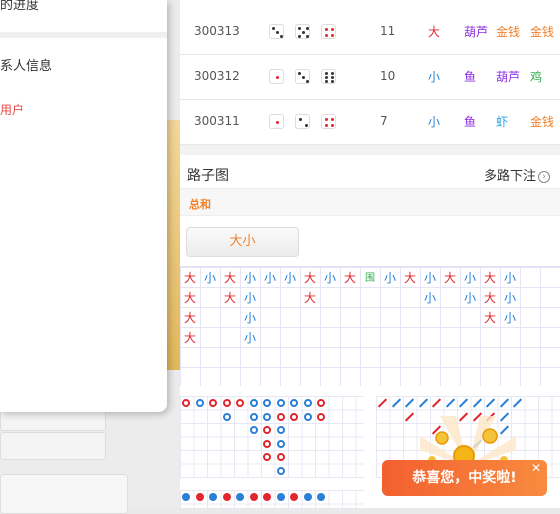  I want to click on tab-total: 总和, so click(200, 204).